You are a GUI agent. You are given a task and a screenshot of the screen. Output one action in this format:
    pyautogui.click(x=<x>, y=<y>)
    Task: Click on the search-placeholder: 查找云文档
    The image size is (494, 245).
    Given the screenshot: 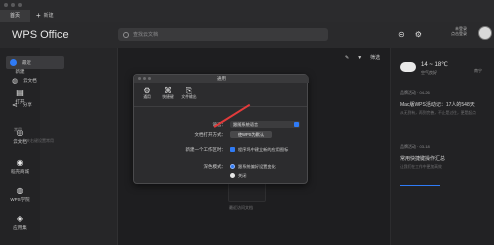 What is the action you would take?
    pyautogui.click(x=146, y=35)
    